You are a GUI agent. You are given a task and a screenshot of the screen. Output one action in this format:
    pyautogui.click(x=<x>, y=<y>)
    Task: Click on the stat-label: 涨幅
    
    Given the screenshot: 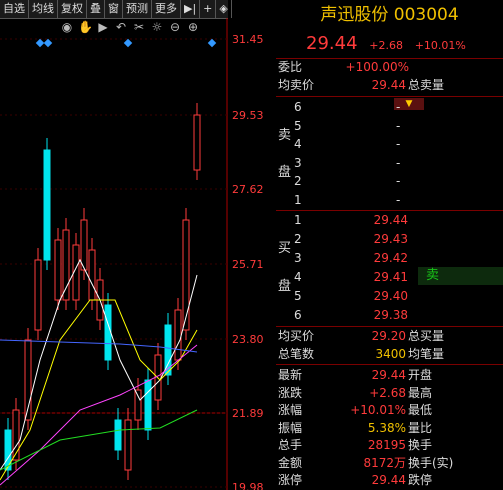 What is the action you would take?
    pyautogui.click(x=290, y=410)
    